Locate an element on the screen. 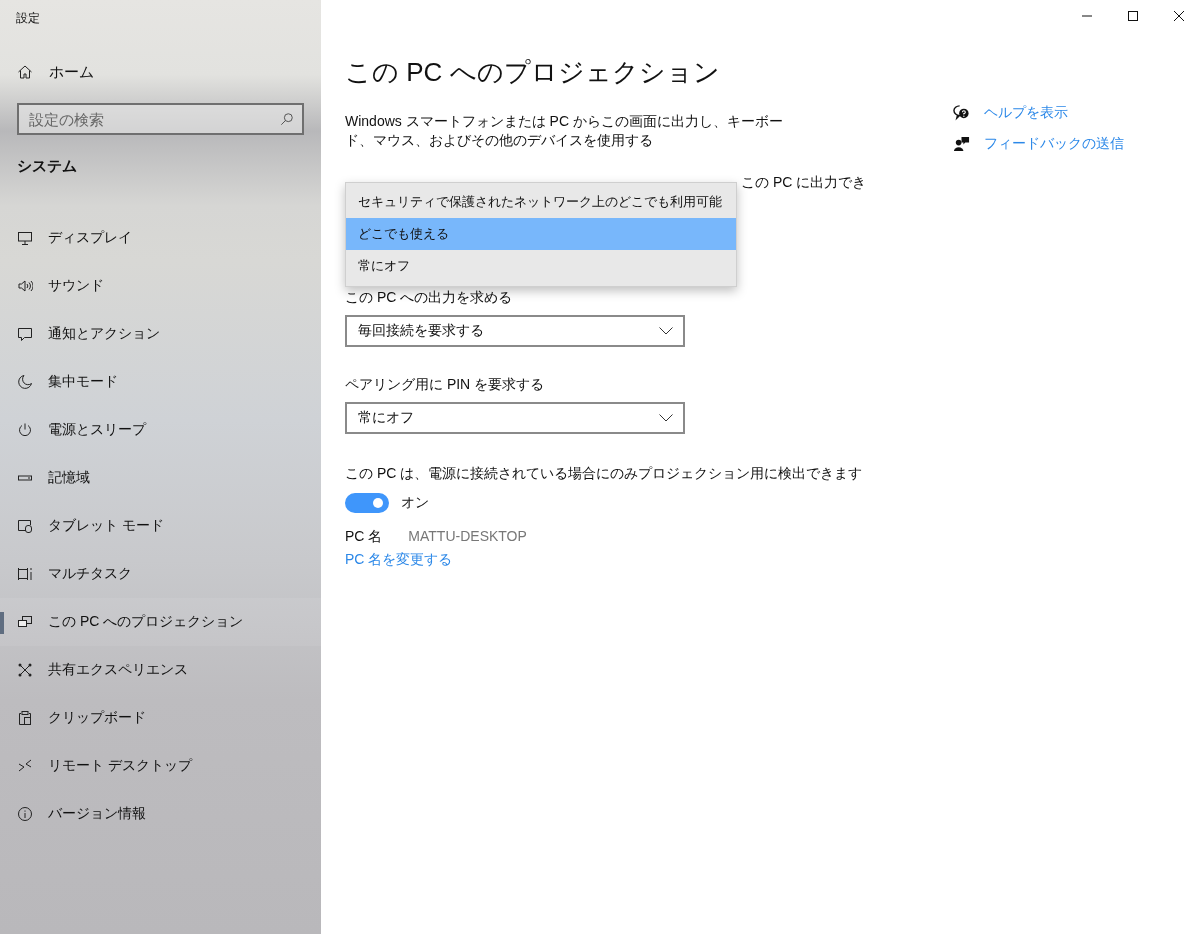 Image resolution: width=1202 pixels, height=934 pixels. feedback-icon is located at coordinates (961, 143).